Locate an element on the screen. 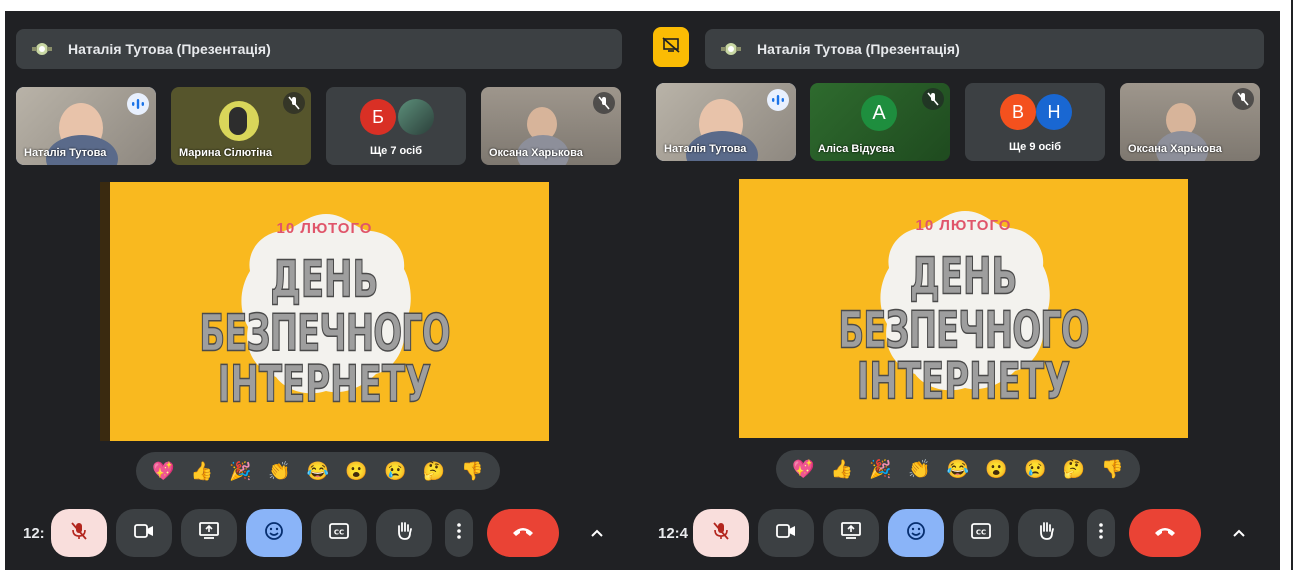 The image size is (1298, 570). more-participants-label: Ще 9 осіб is located at coordinates (1035, 147).